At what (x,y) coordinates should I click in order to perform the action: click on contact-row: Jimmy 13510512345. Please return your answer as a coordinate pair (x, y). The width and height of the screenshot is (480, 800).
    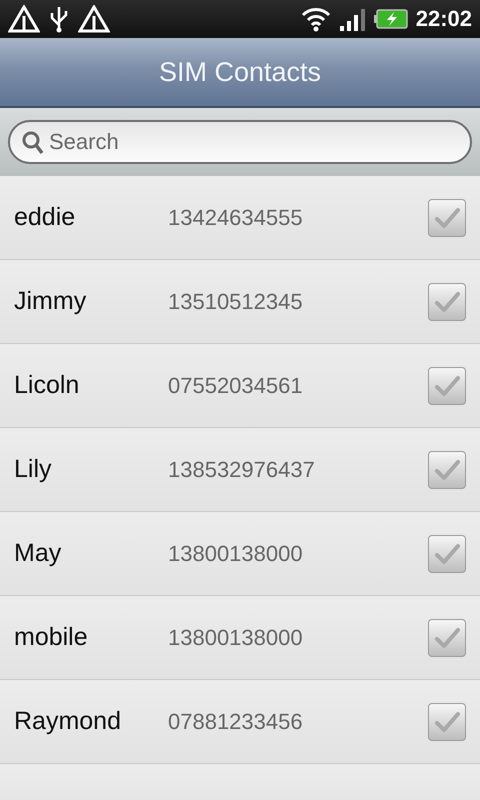
    Looking at the image, I should click on (240, 302).